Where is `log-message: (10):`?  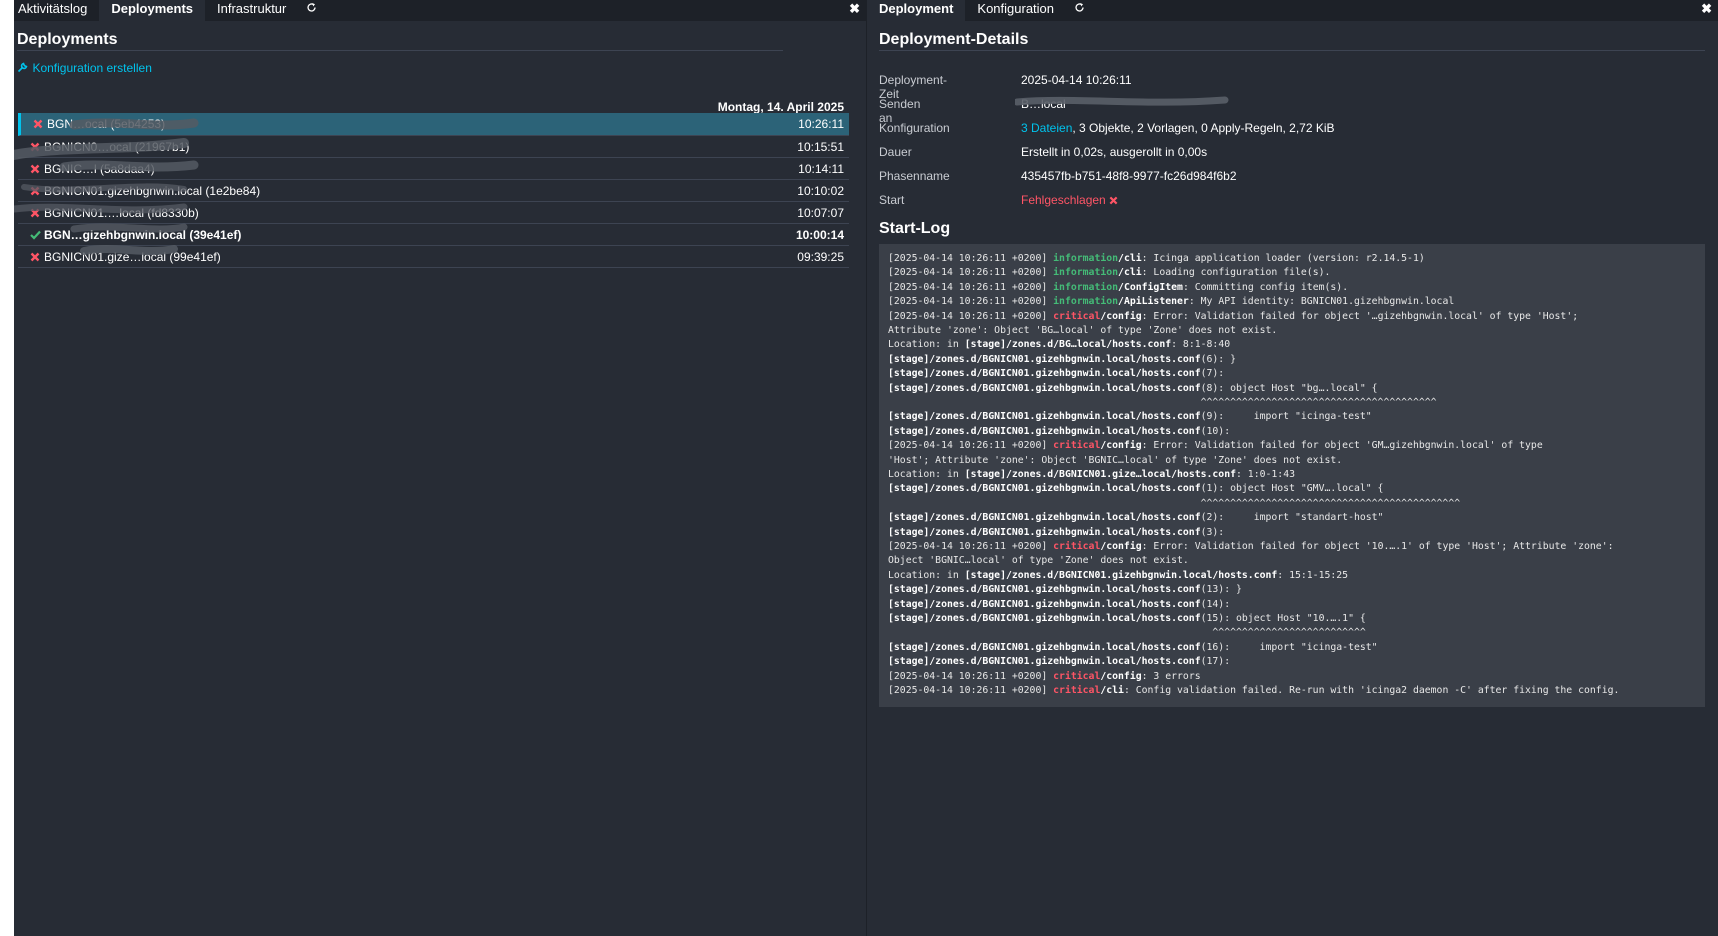 log-message: (10): is located at coordinates (1215, 431).